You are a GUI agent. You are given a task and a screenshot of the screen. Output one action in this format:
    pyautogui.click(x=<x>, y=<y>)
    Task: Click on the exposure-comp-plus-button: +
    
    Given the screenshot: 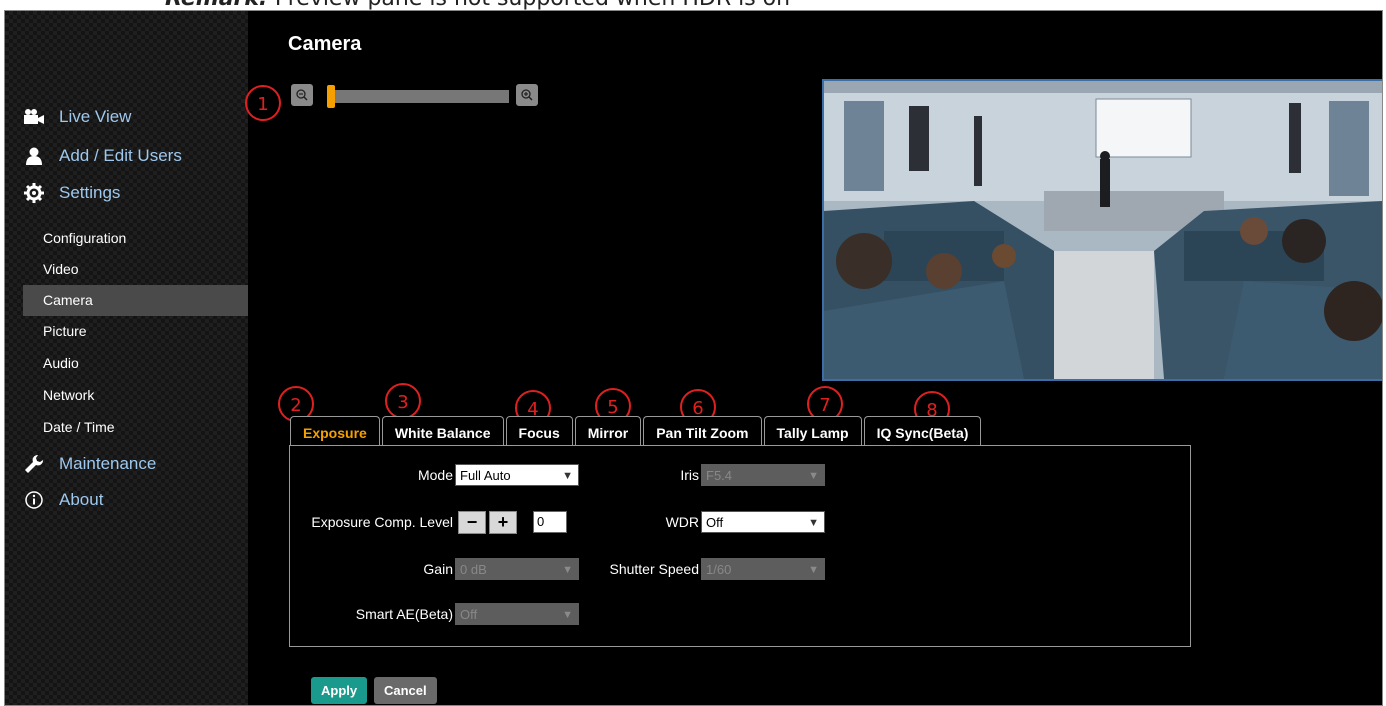 What is the action you would take?
    pyautogui.click(x=503, y=522)
    